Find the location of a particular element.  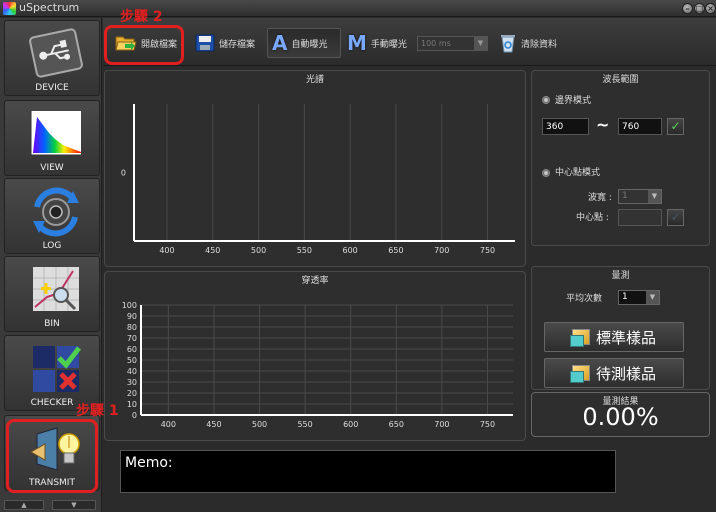

sample-icon is located at coordinates (579, 374).